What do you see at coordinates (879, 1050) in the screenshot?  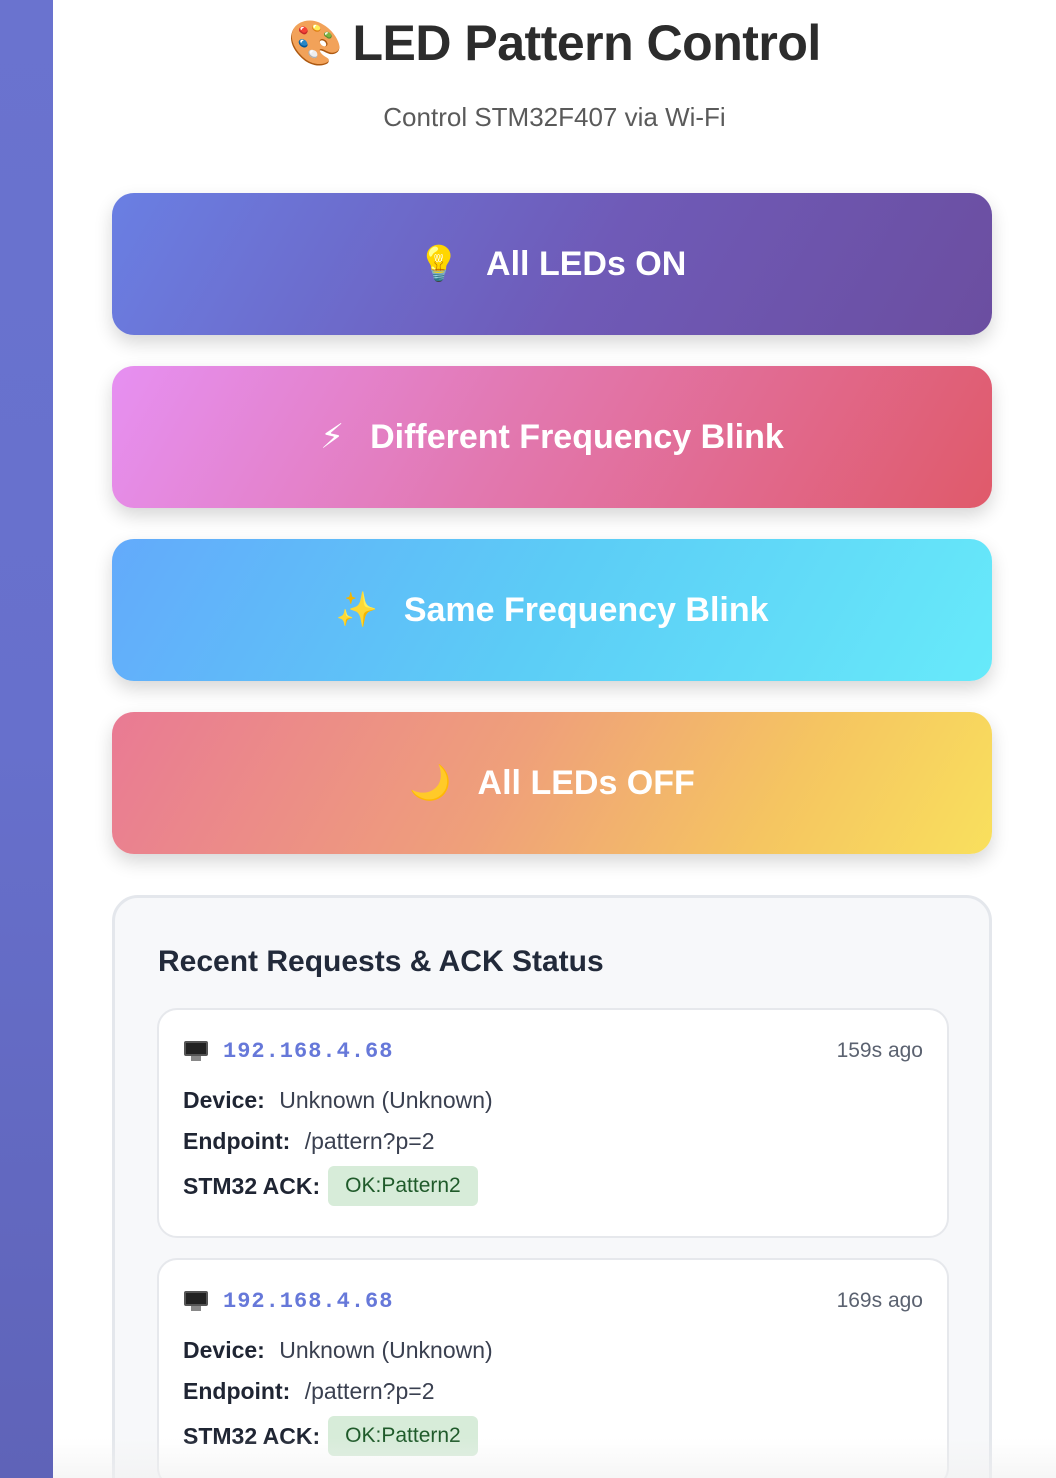 I see `request-timestamp: 159s ago` at bounding box center [879, 1050].